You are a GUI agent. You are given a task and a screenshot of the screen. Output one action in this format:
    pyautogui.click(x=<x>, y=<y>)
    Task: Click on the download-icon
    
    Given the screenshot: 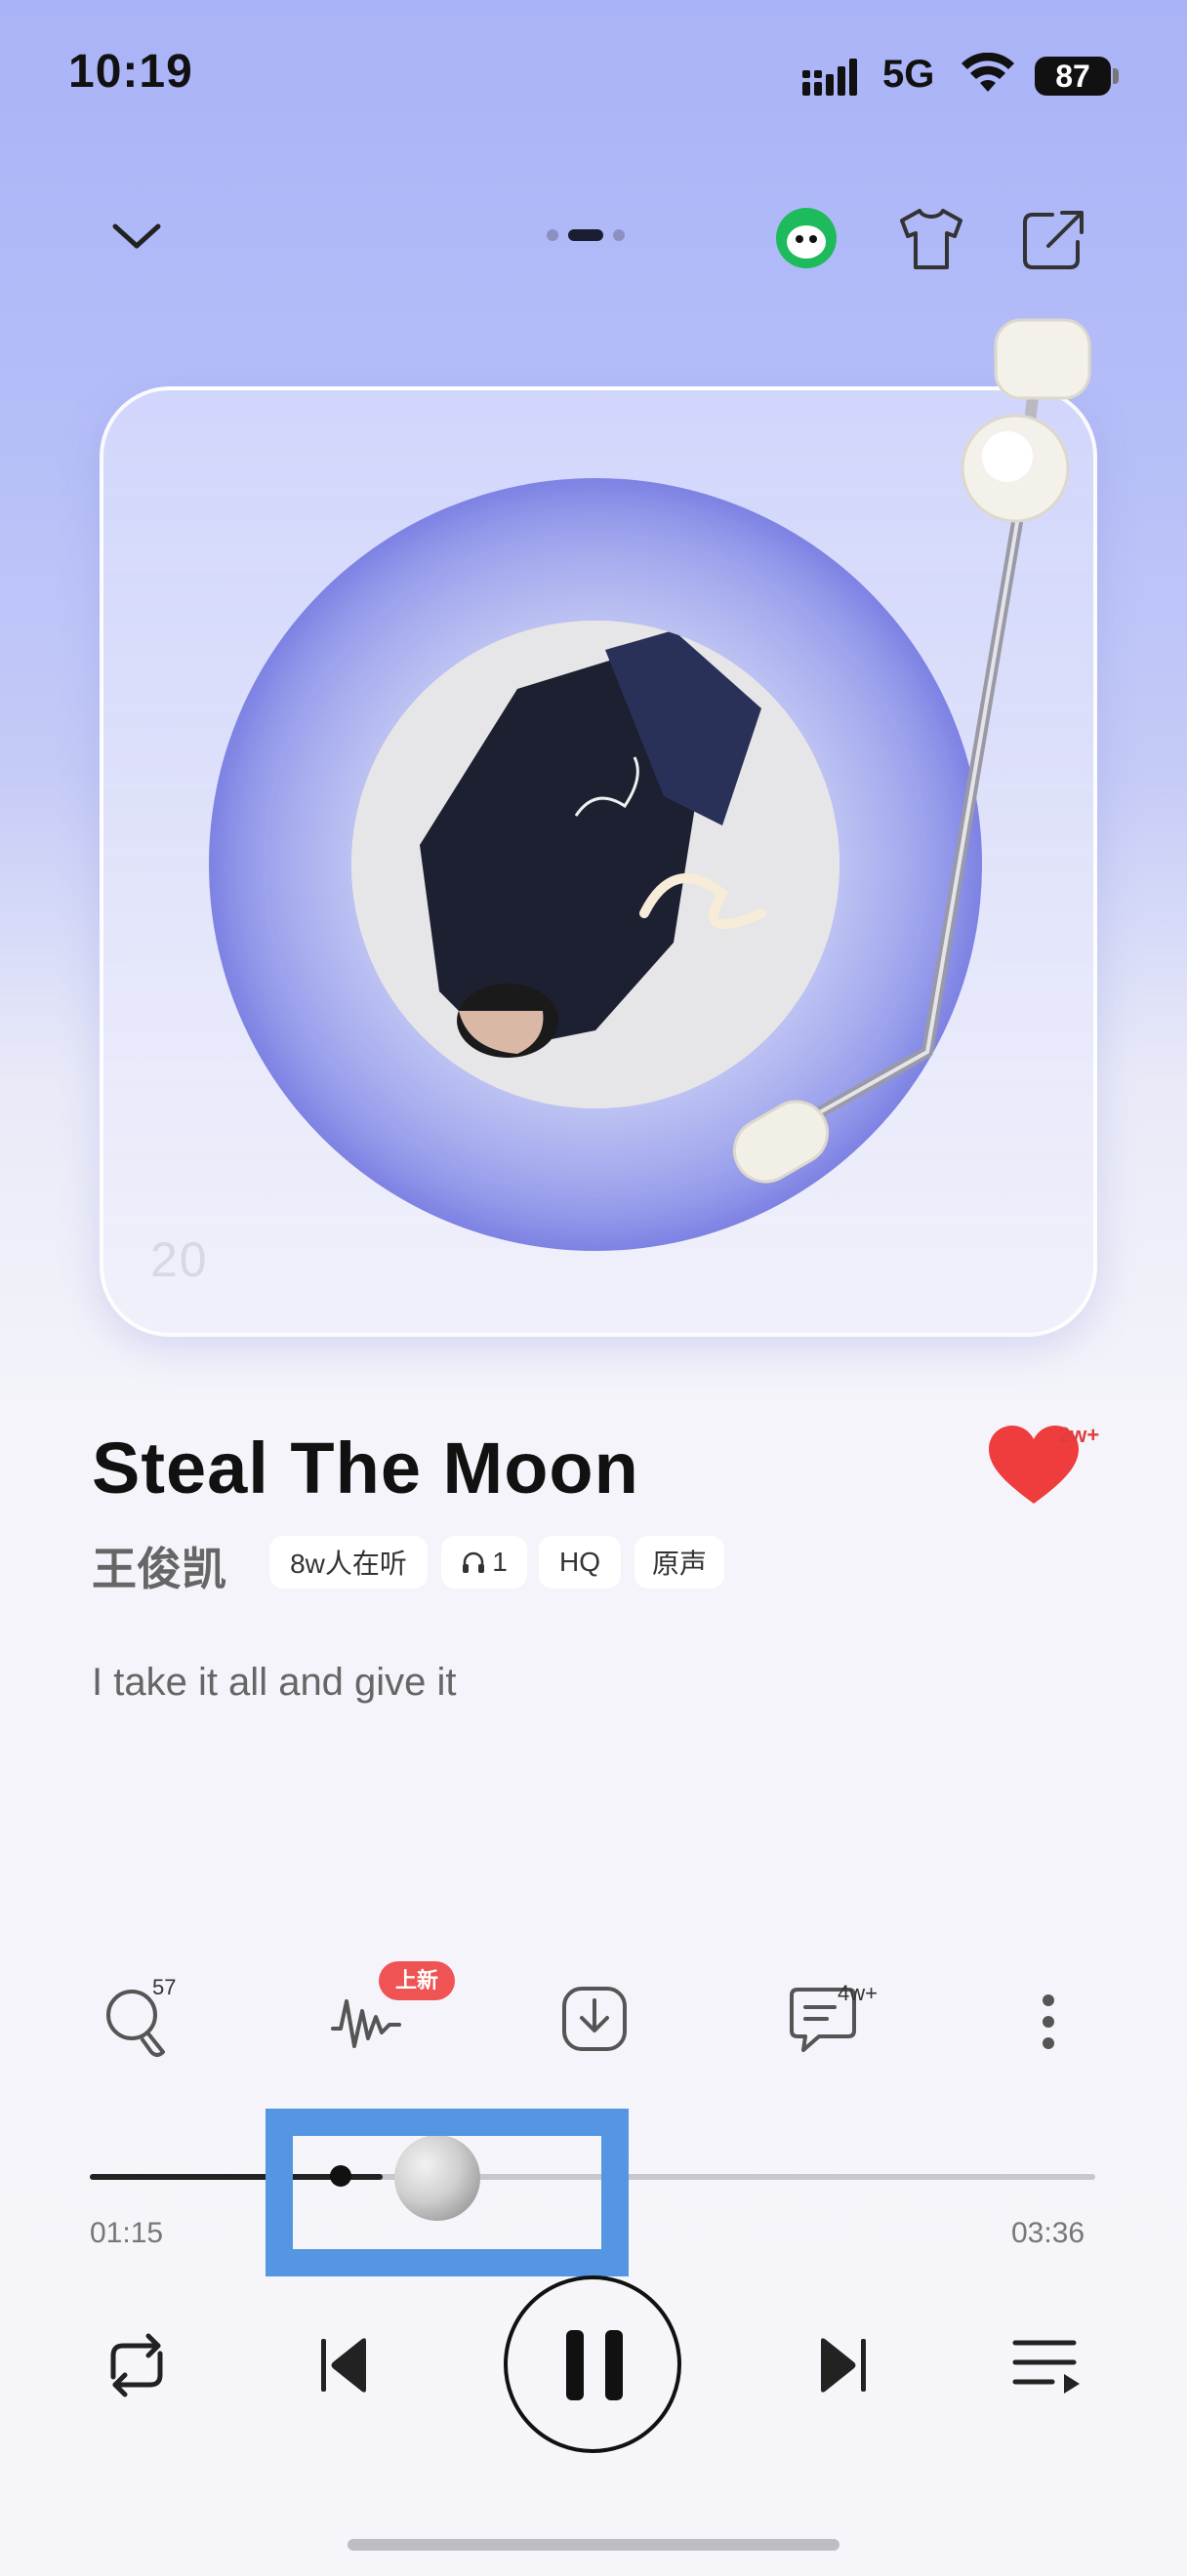 What is the action you would take?
    pyautogui.click(x=594, y=2019)
    